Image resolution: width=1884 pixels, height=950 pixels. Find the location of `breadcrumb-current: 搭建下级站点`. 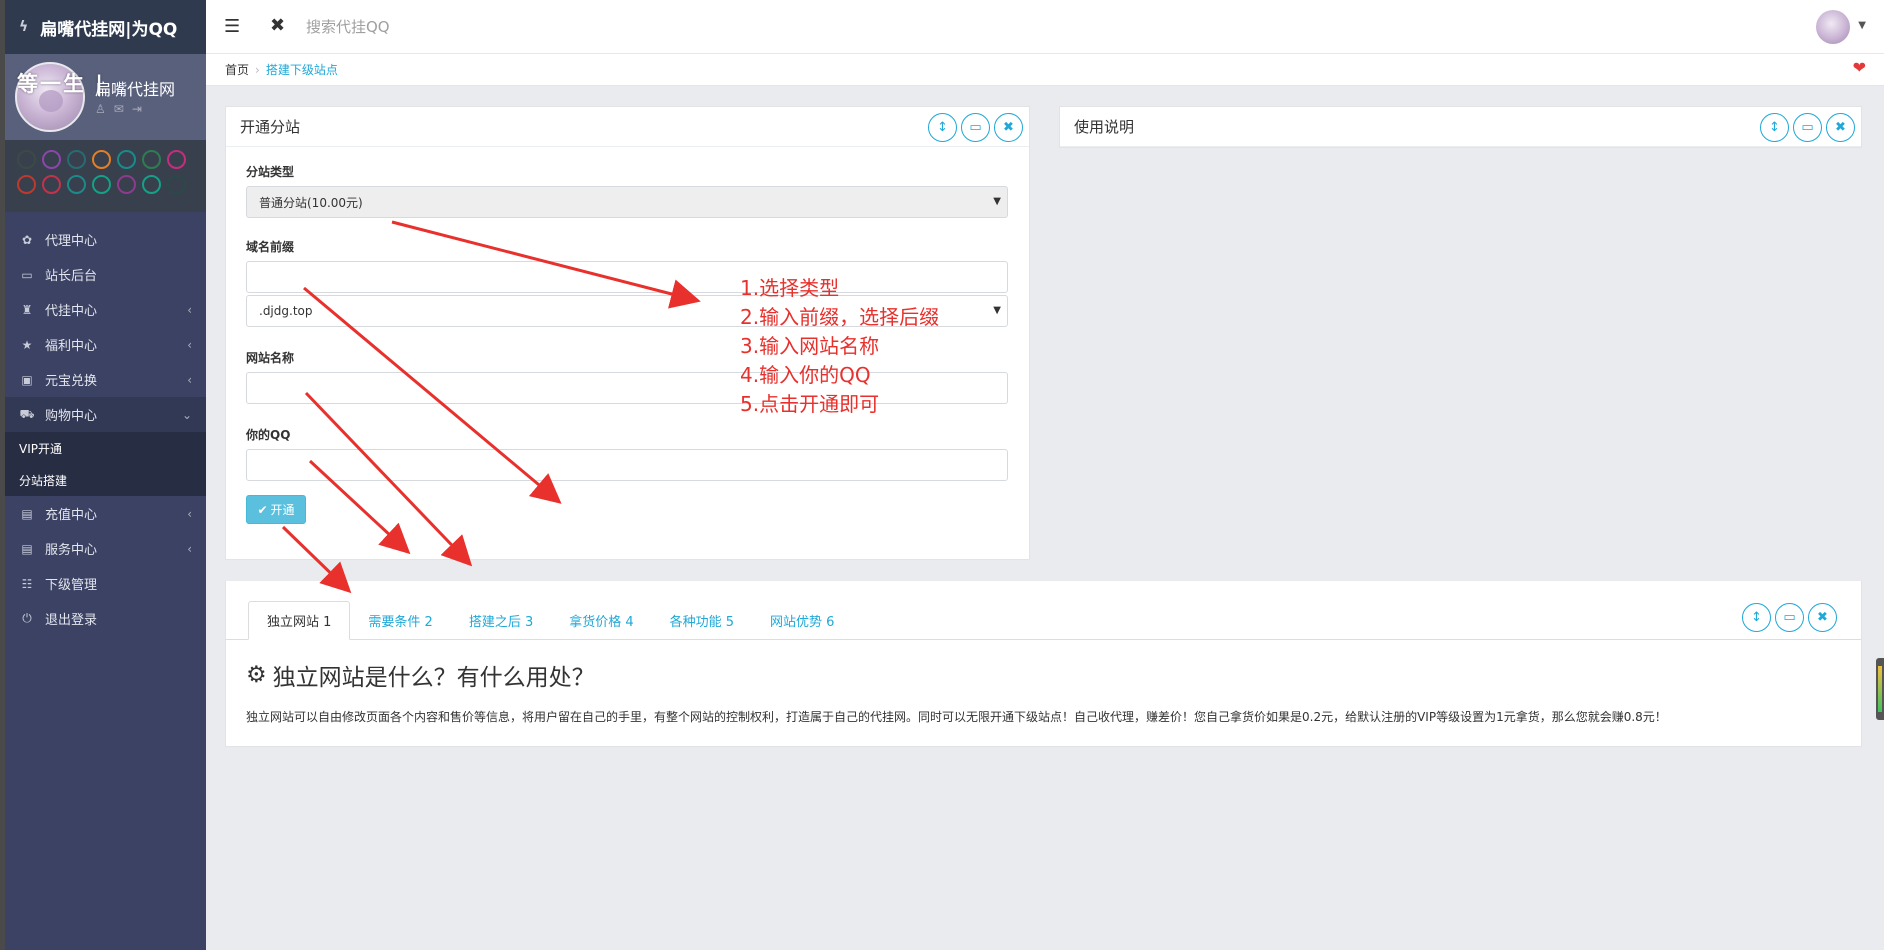

breadcrumb-current: 搭建下级站点 is located at coordinates (302, 69).